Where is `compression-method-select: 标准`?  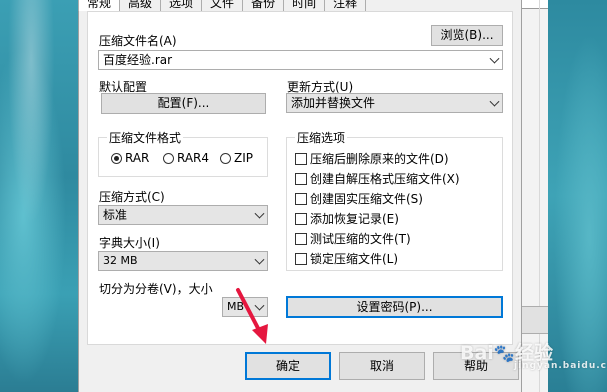 compression-method-select: 标准 is located at coordinates (183, 215).